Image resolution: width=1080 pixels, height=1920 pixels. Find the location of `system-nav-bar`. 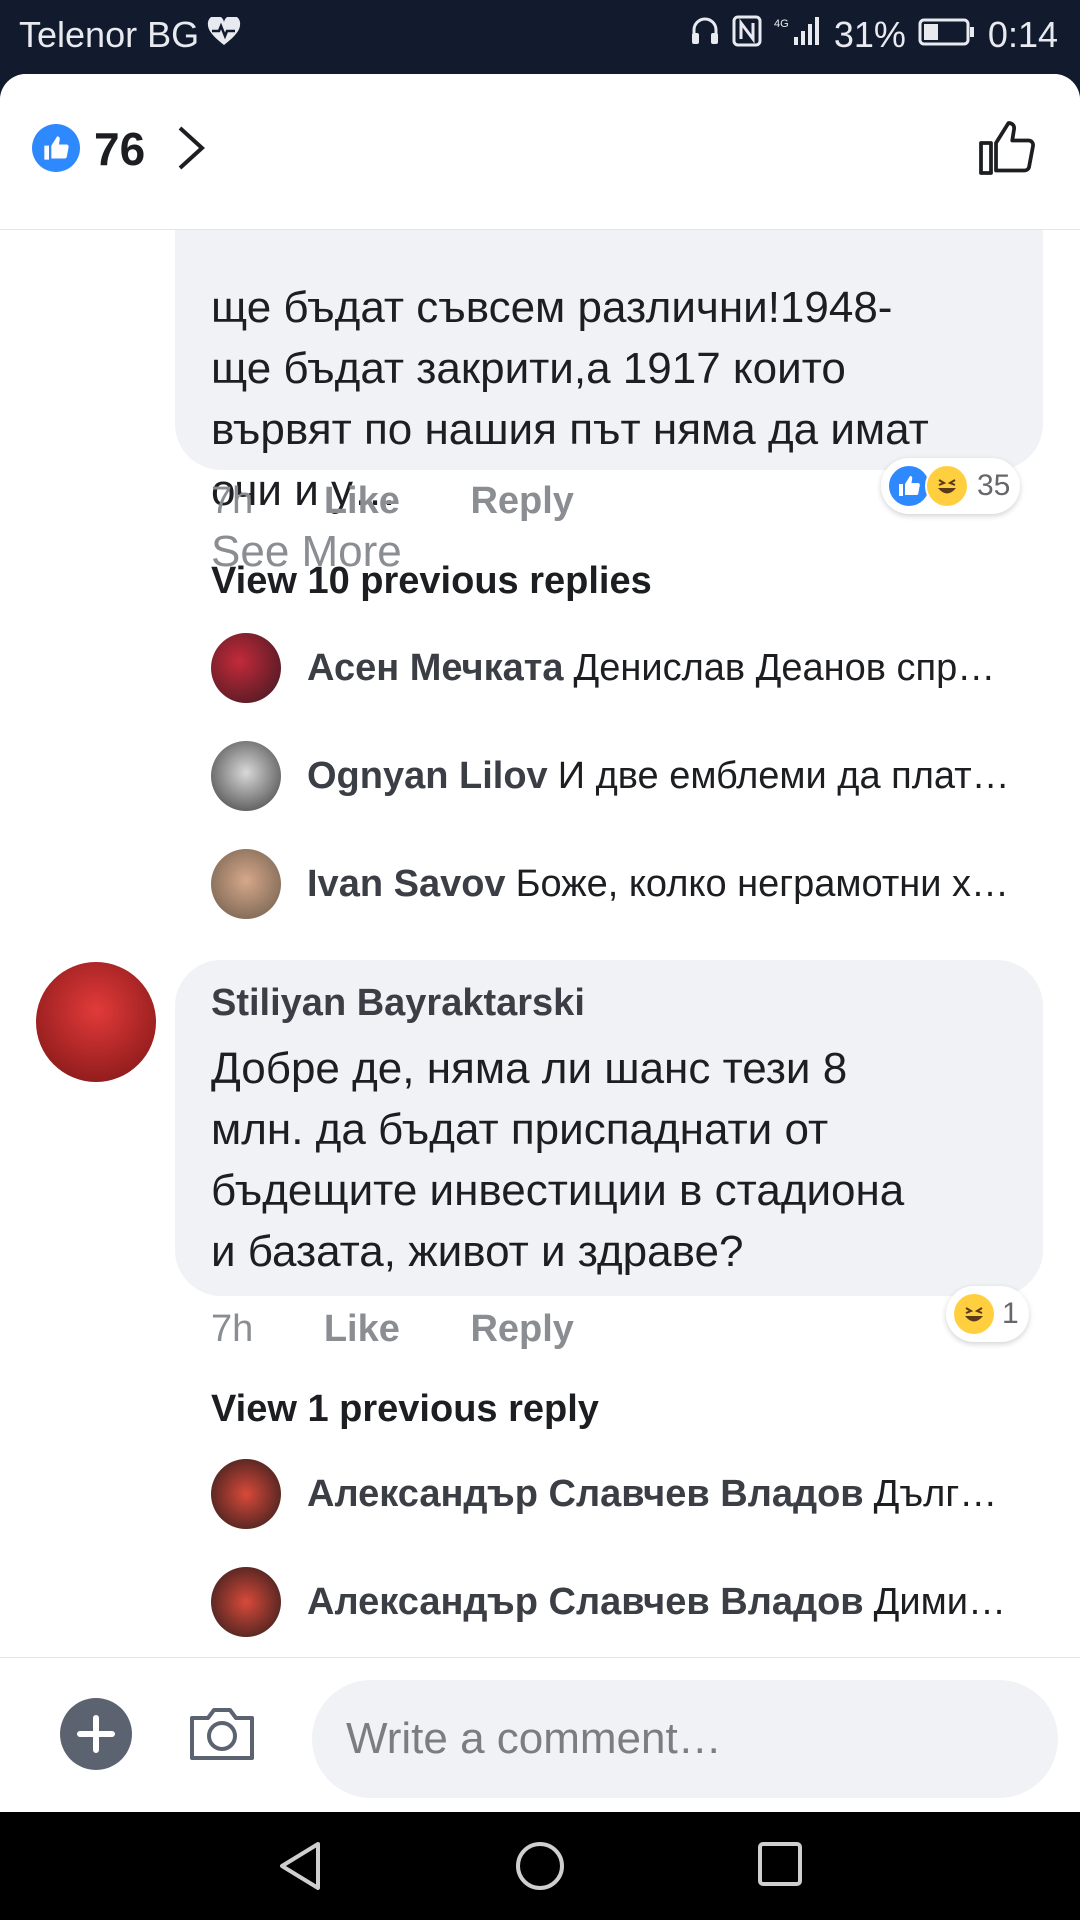

system-nav-bar is located at coordinates (540, 1866).